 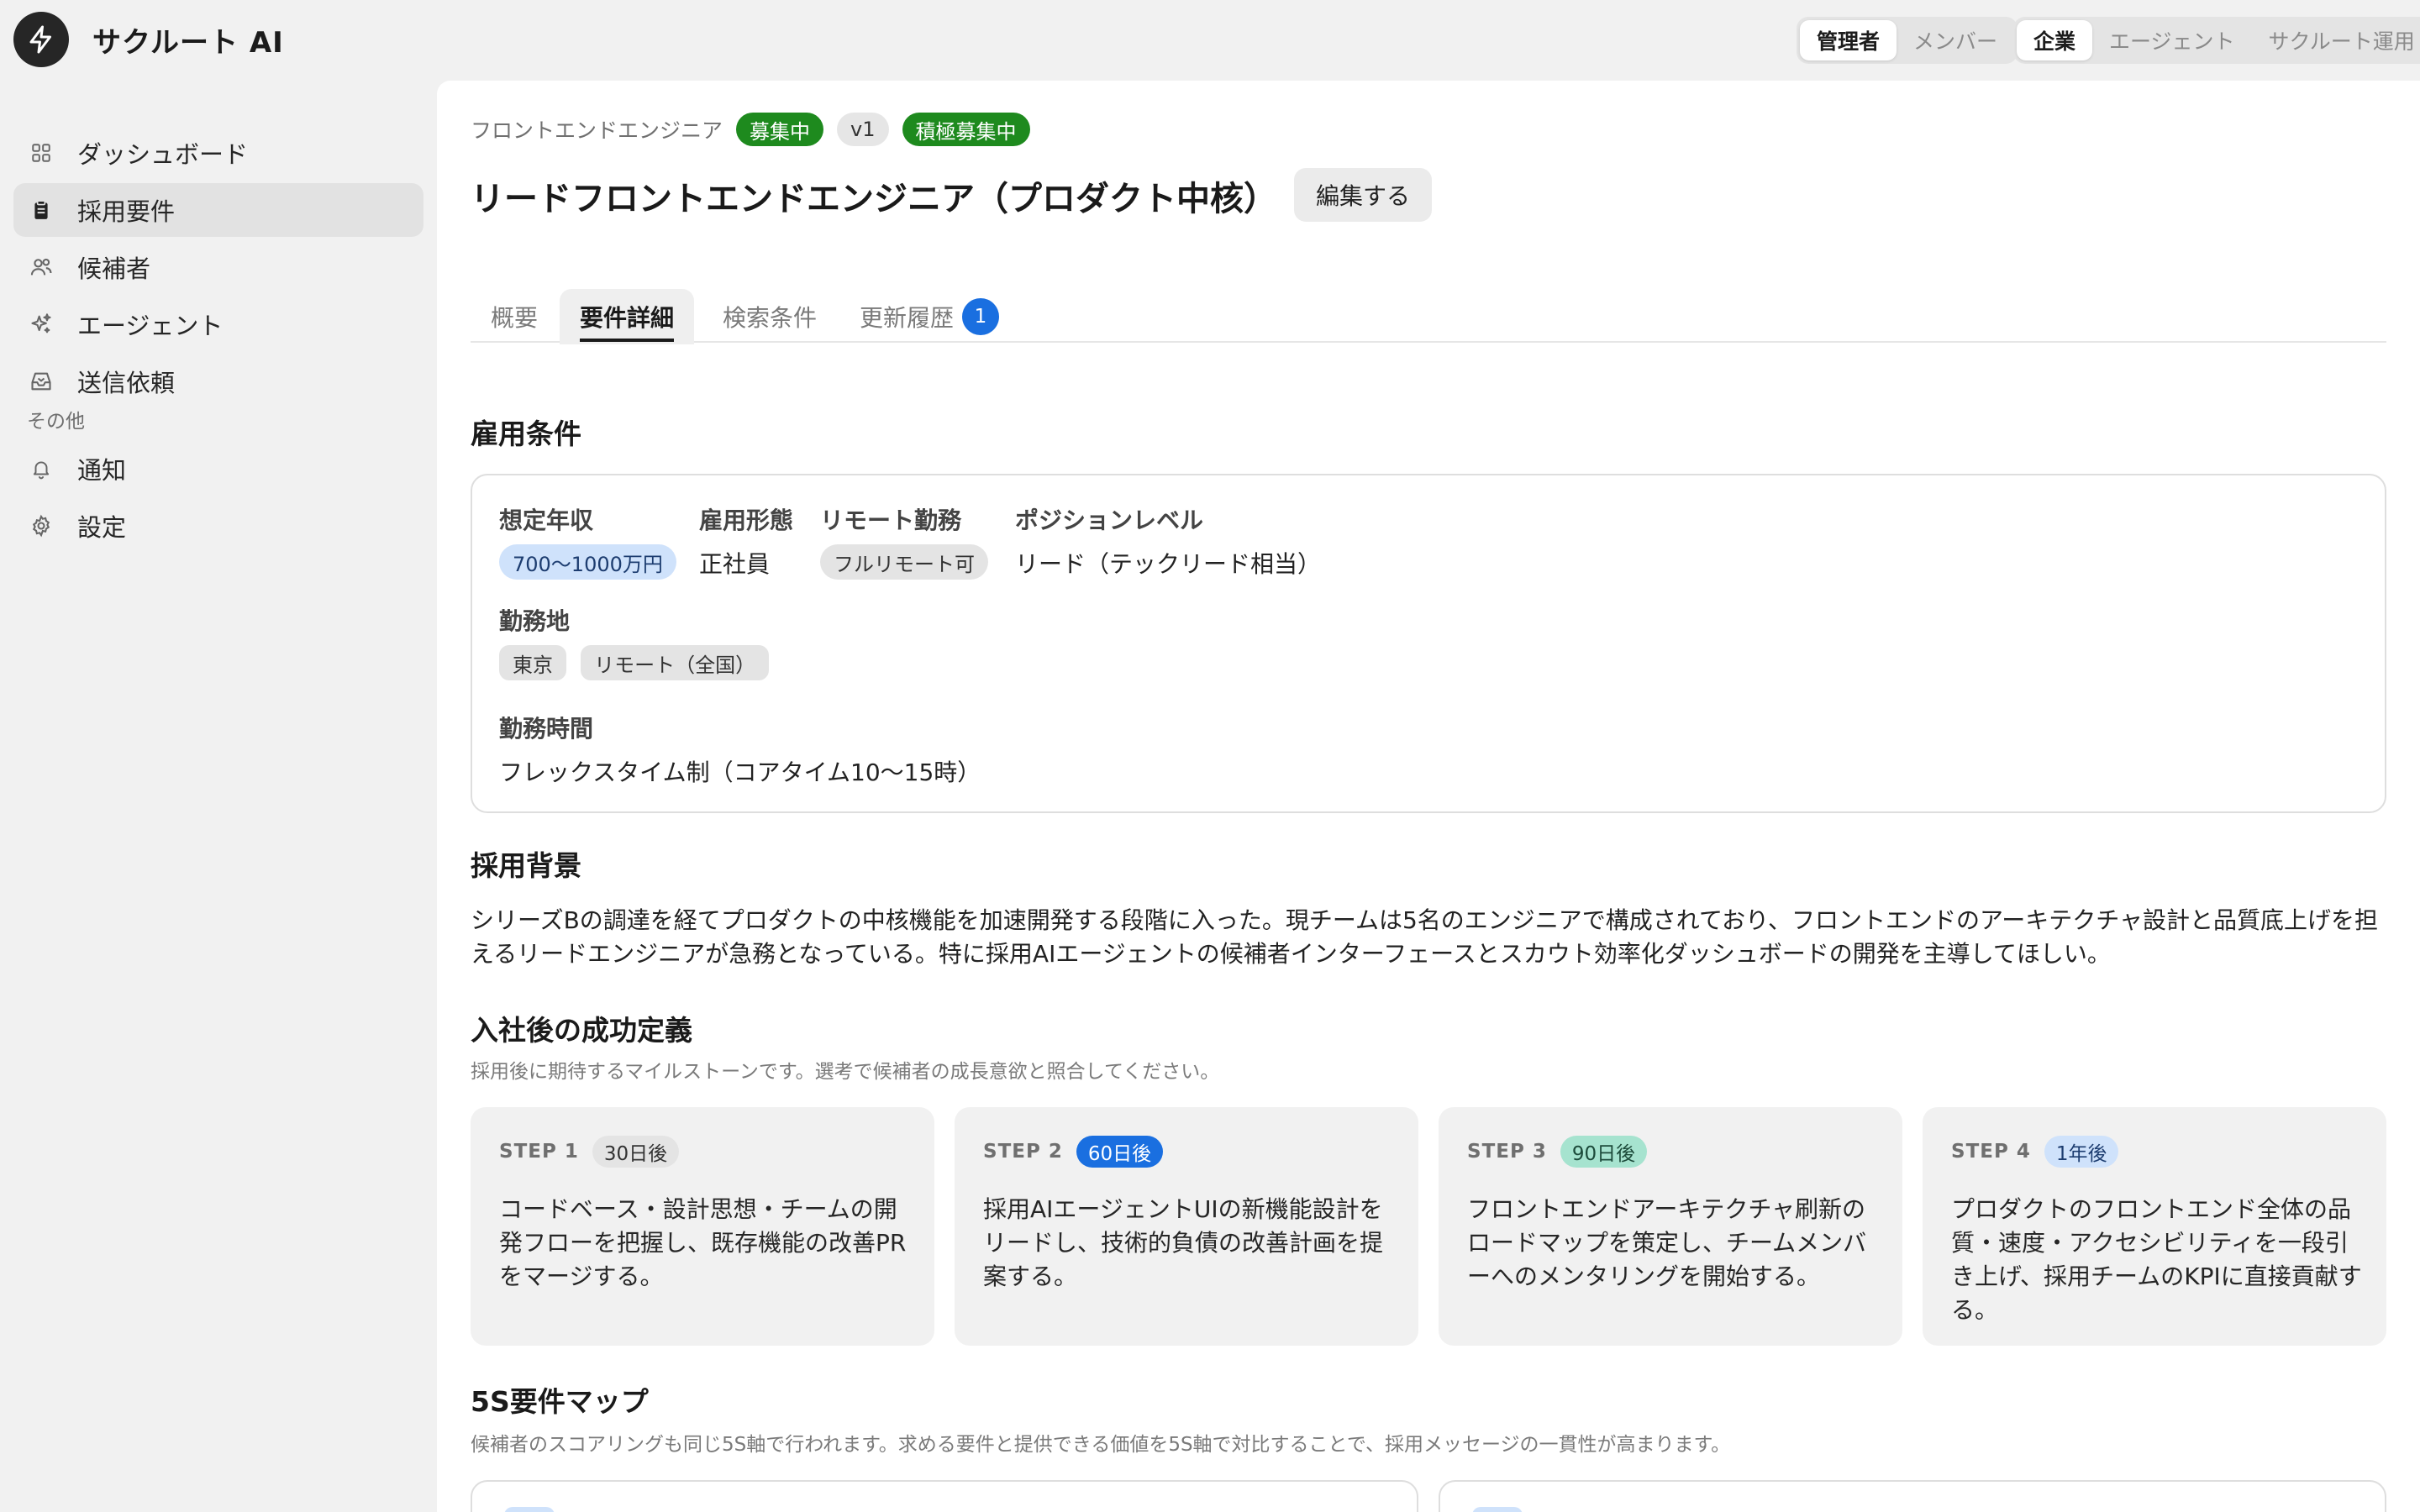 What do you see at coordinates (163, 154) in the screenshot?
I see `sidebar-item-label: ダッシュボード` at bounding box center [163, 154].